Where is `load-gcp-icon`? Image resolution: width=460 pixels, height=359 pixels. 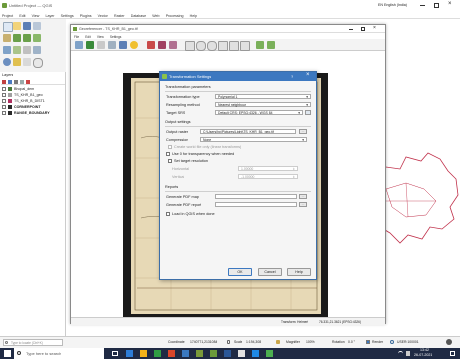 load-gcp-icon is located at coordinates (112, 45).